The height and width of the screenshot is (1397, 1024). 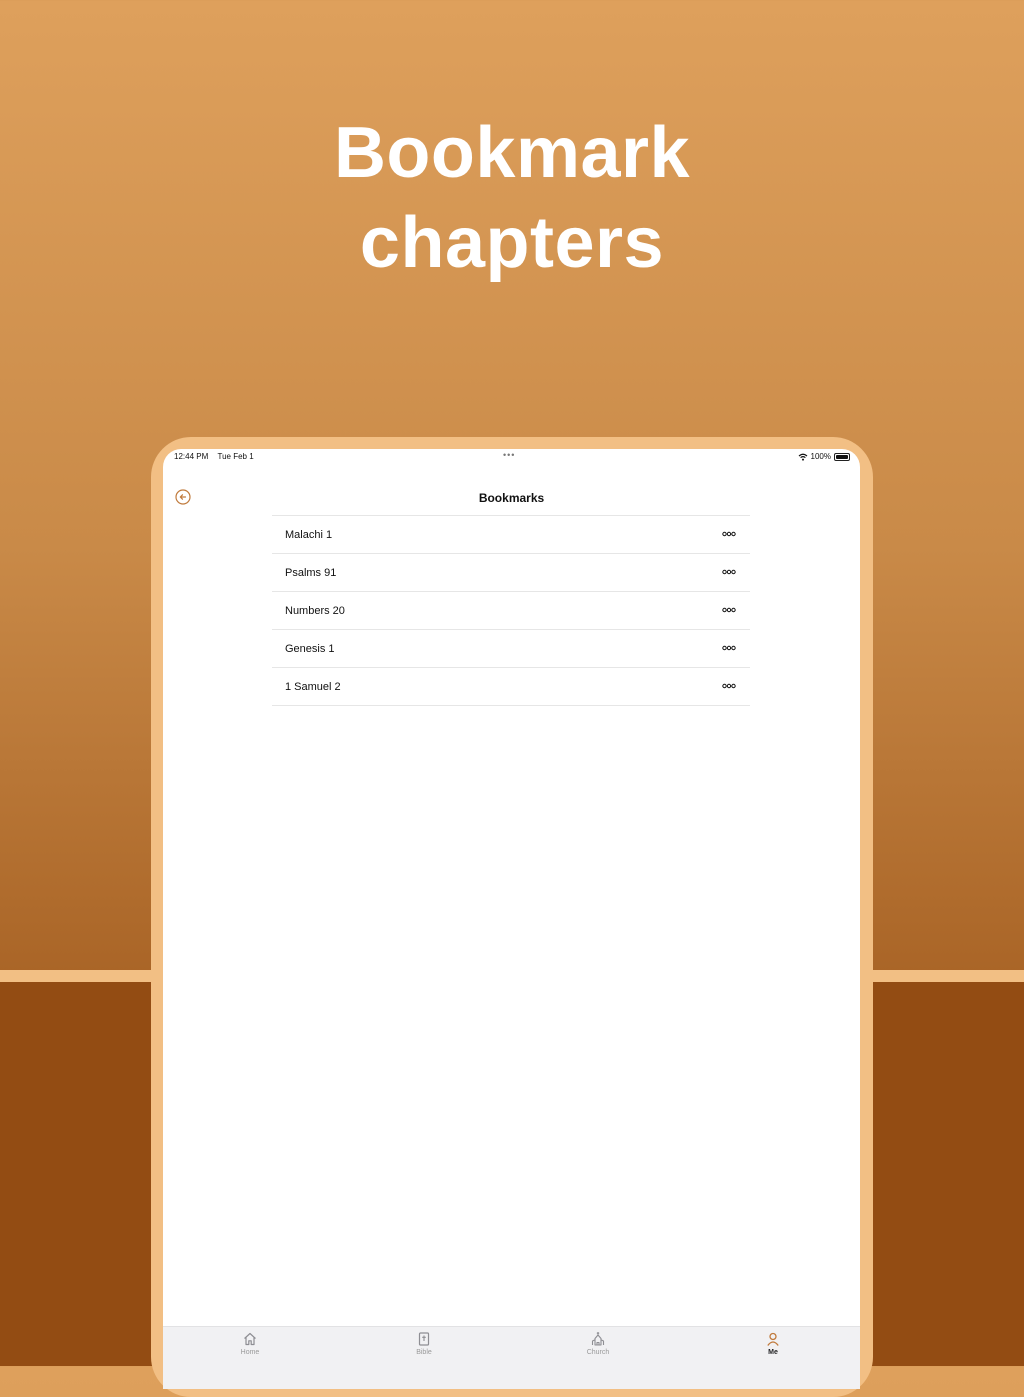 I want to click on bookmark-label: Genesis 1, so click(x=310, y=649).